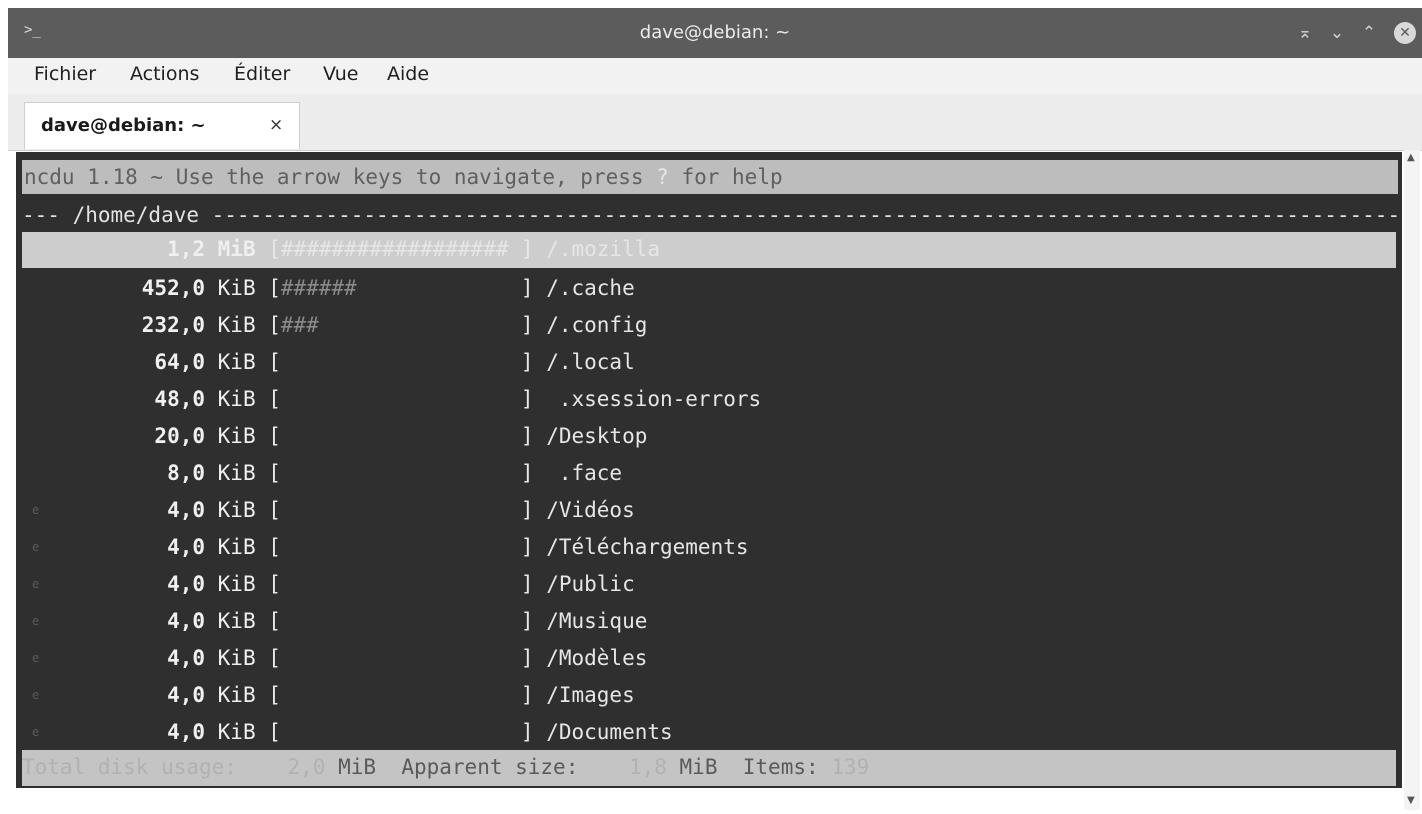  Describe the element at coordinates (408, 74) in the screenshot. I see `menu-aide: Aide` at that location.